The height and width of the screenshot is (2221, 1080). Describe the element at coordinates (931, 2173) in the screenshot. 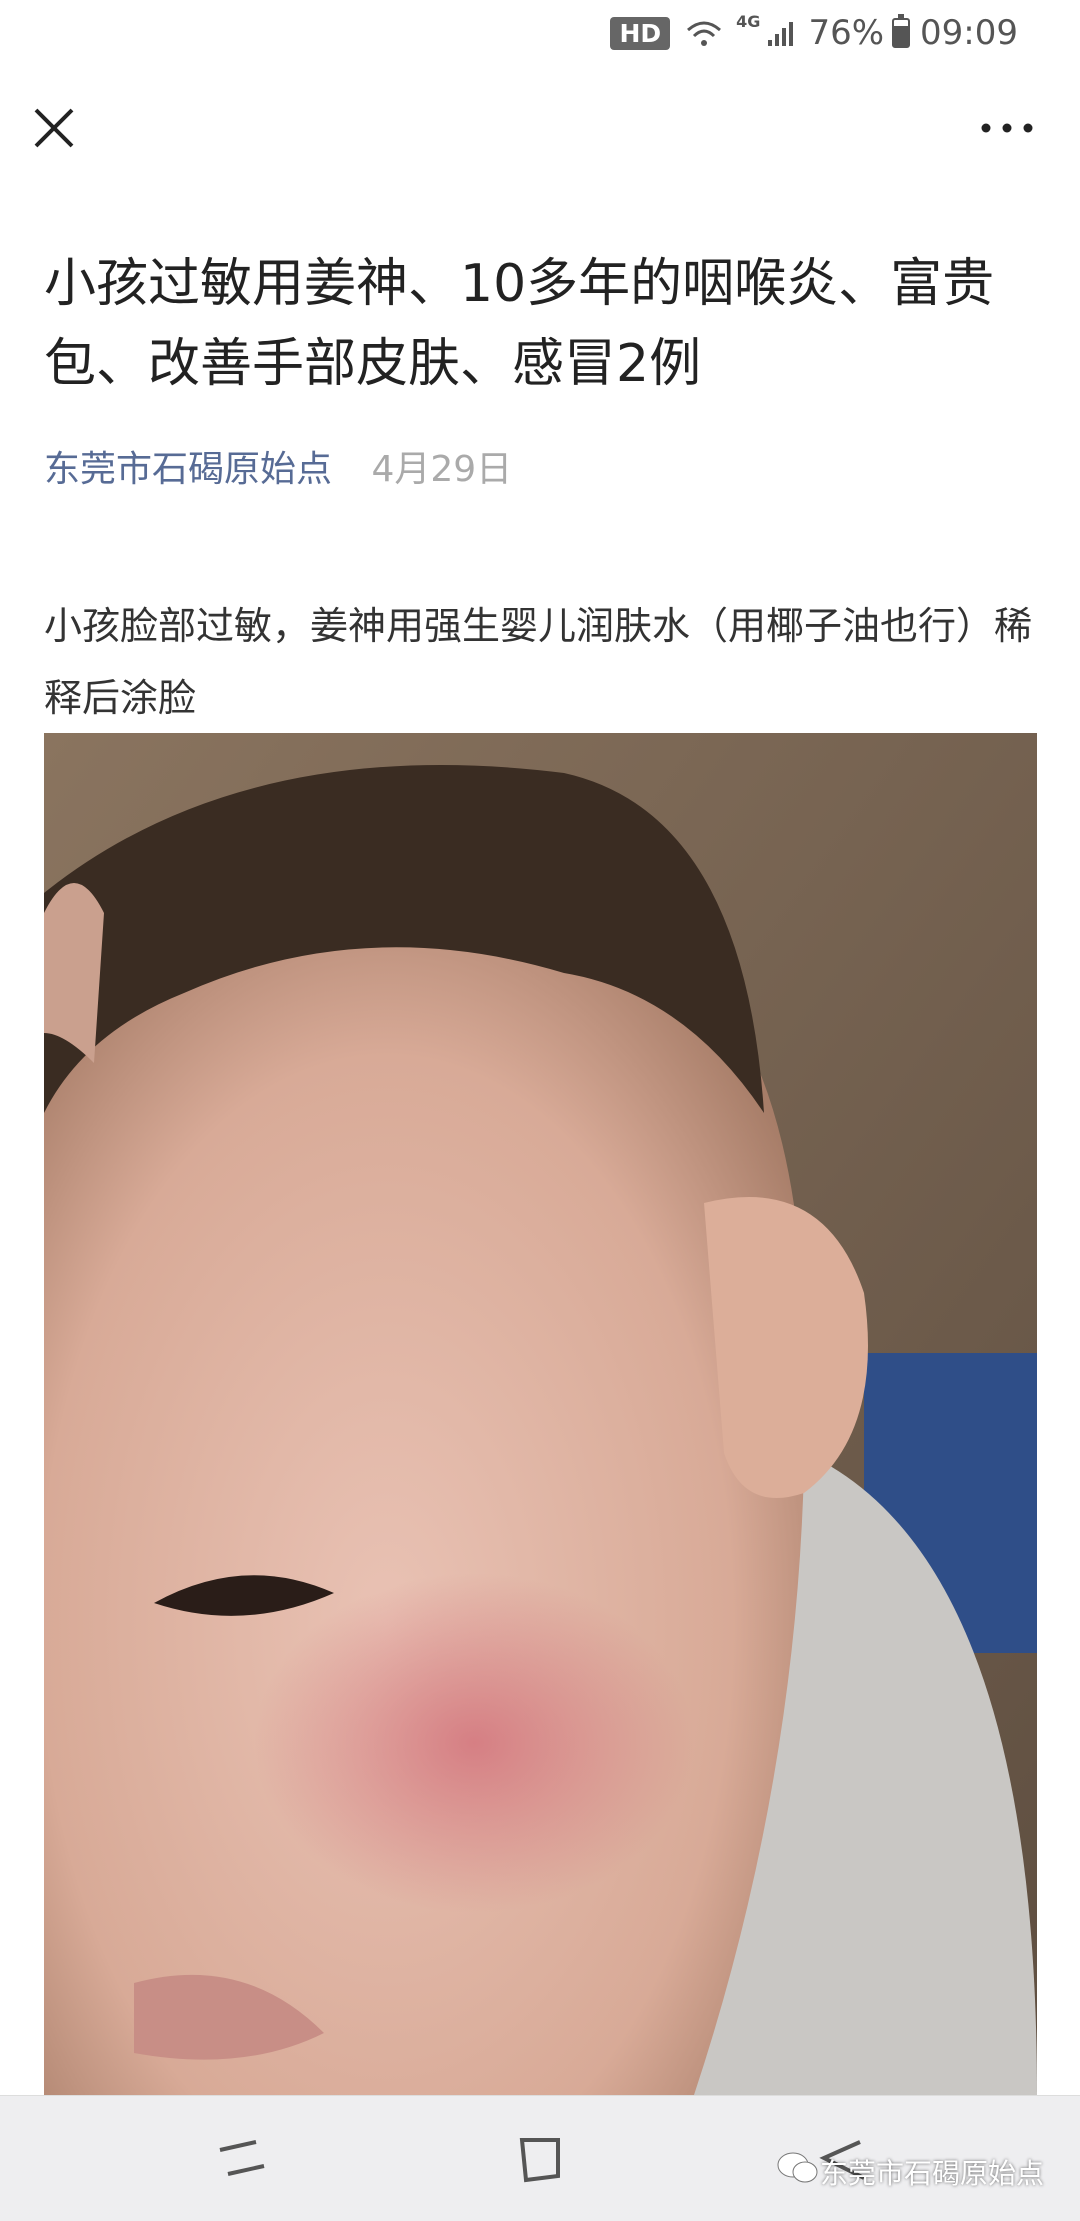

I see `watermark-text: 东莞市石碣原始点` at that location.